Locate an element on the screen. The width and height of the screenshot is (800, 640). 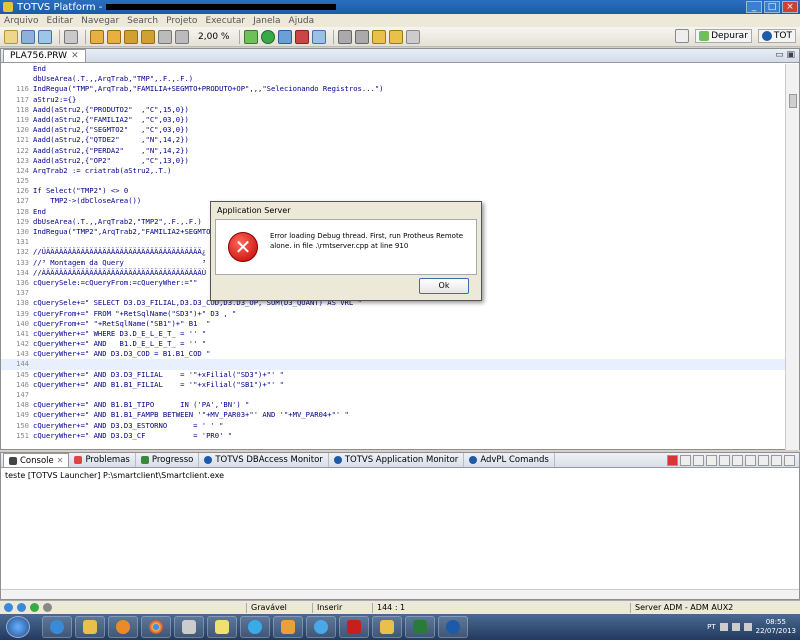
taskbar-app is located at coordinates (321, 627).